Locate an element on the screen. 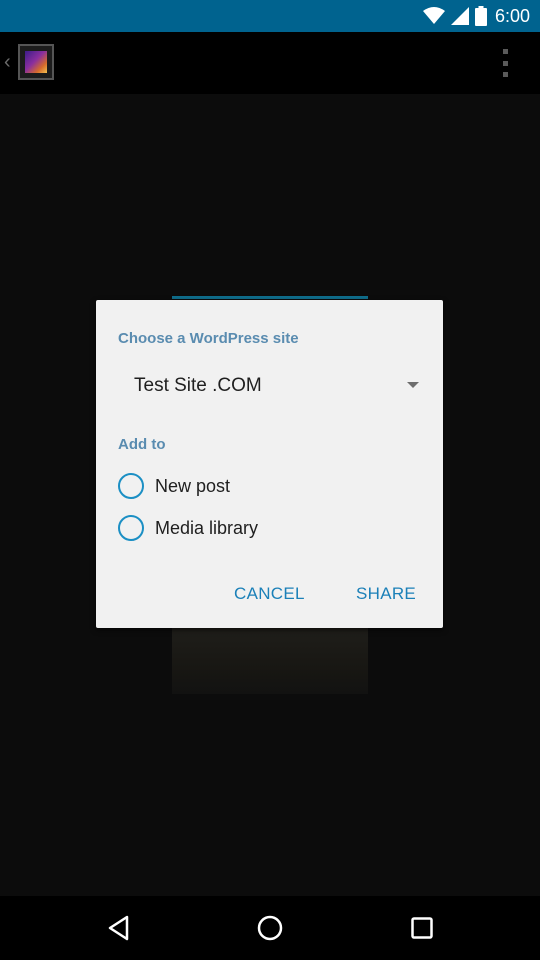 The image size is (540, 960). background-photo is located at coordinates (270, 661).